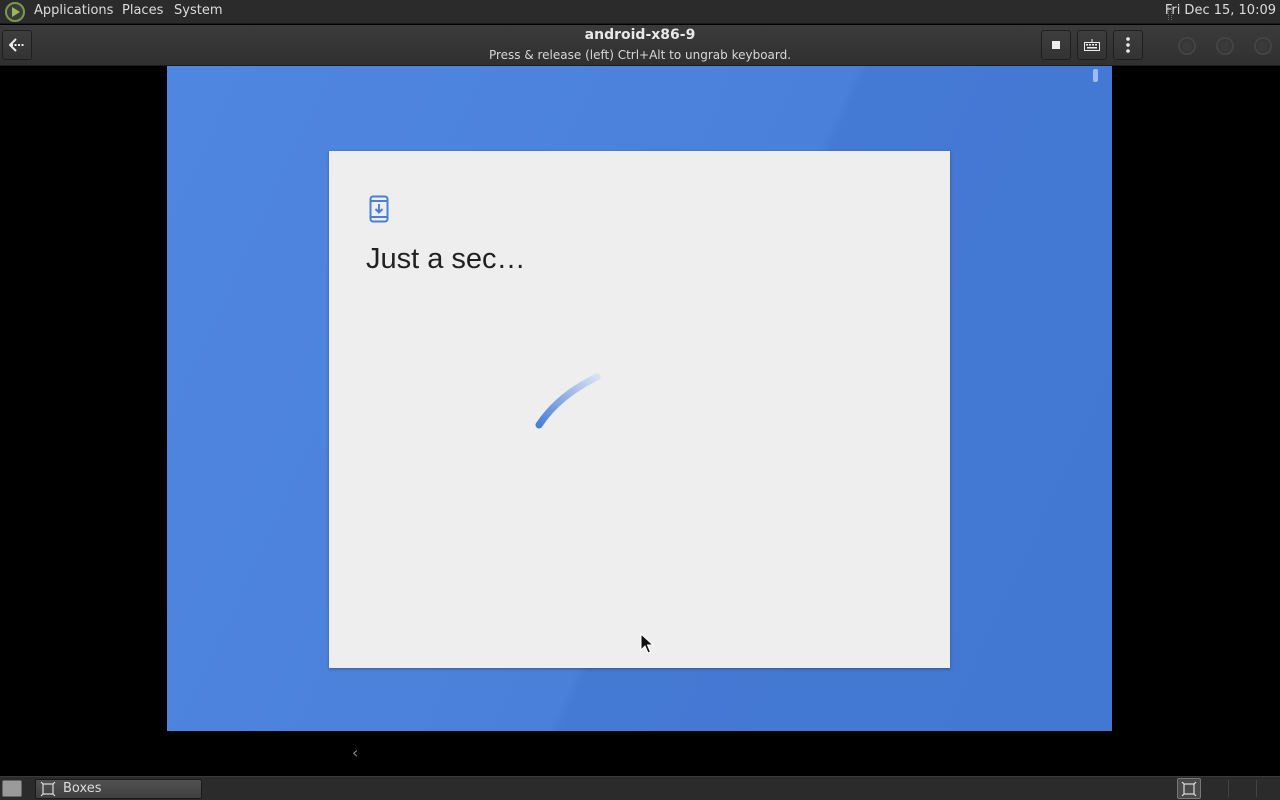 This screenshot has height=800, width=1280. I want to click on stop-button, so click(1056, 45).